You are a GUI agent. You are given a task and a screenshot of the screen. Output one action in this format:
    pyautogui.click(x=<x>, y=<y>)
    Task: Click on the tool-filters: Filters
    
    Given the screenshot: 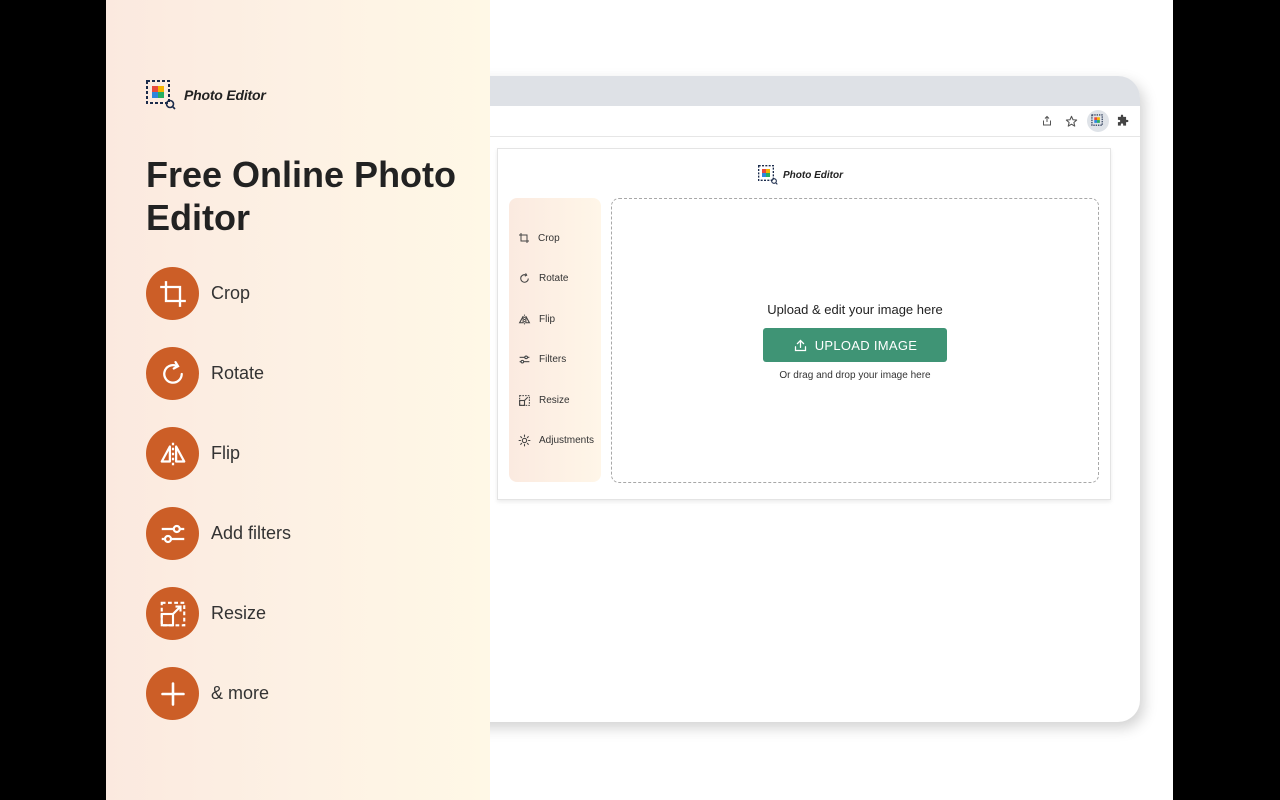 What is the action you would take?
    pyautogui.click(x=542, y=359)
    